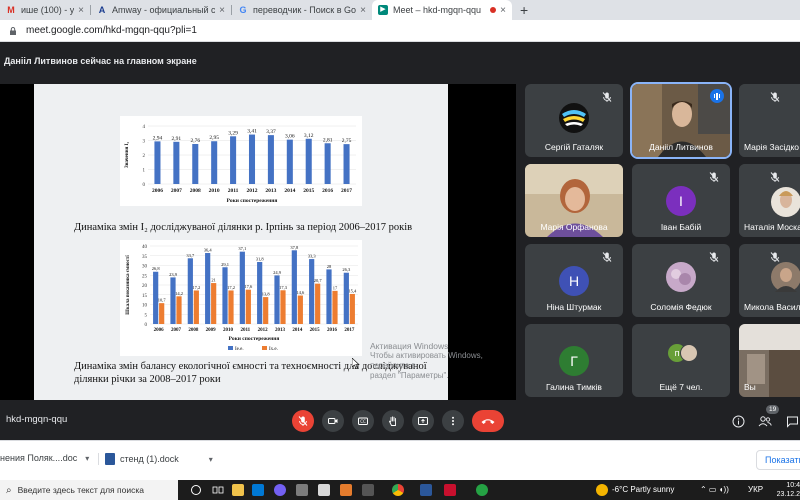 The width and height of the screenshot is (800, 500). What do you see at coordinates (393, 421) in the screenshot?
I see `raise-hand-button` at bounding box center [393, 421].